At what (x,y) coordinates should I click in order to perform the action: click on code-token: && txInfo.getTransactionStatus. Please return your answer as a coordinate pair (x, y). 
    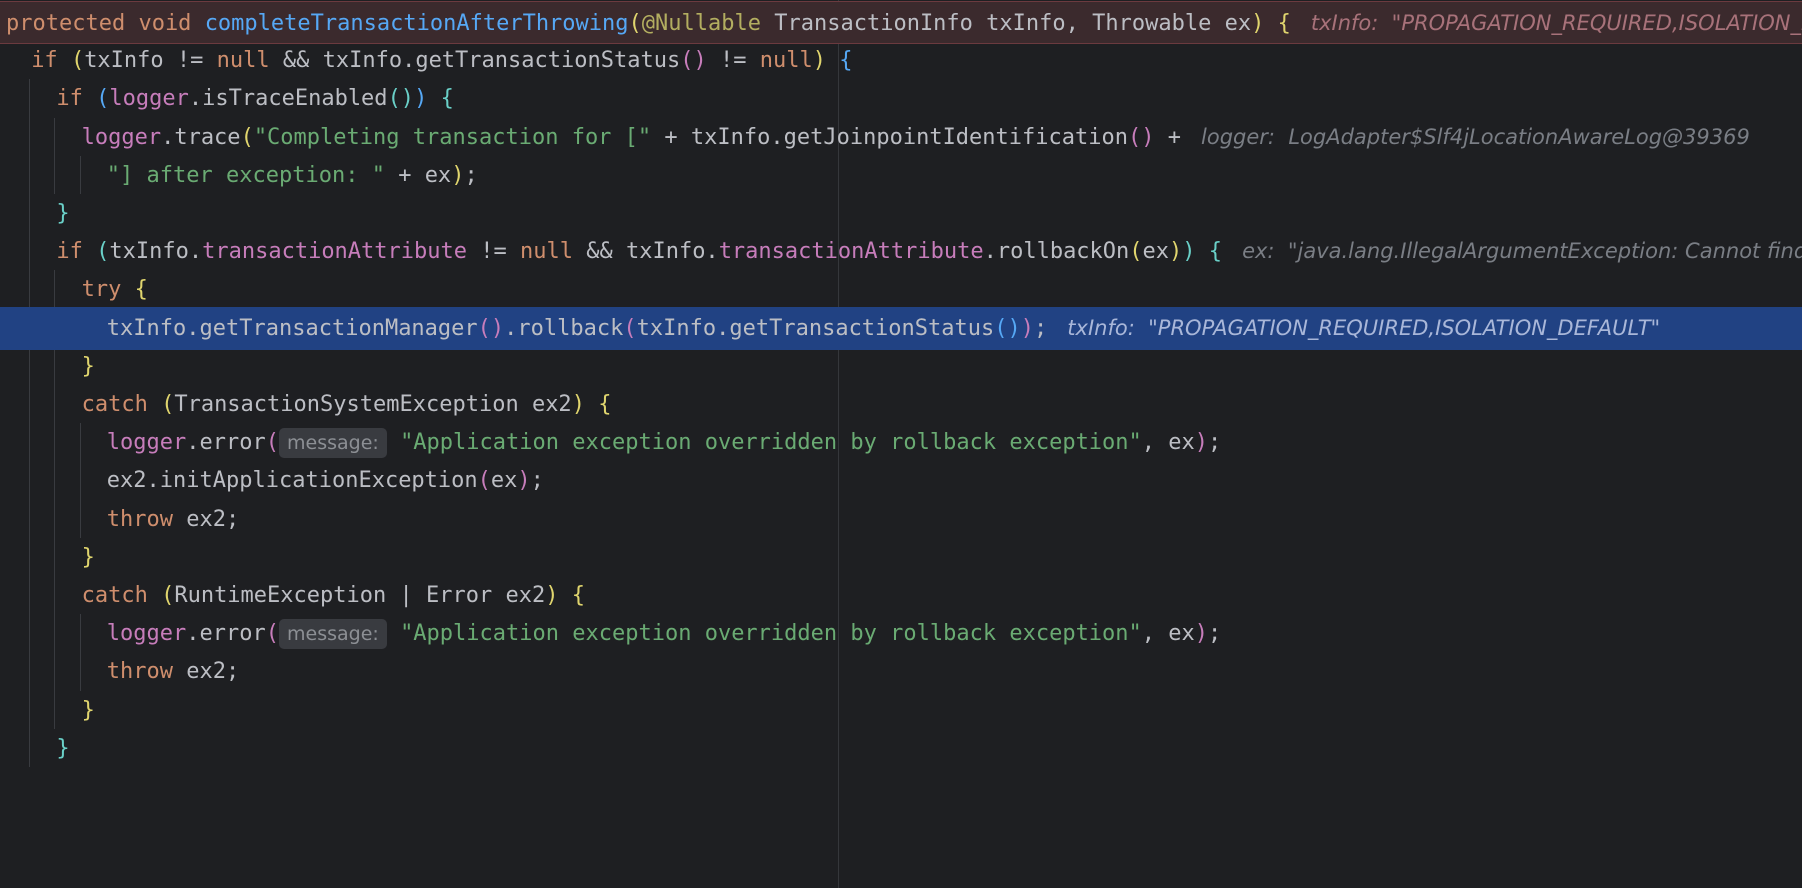
    Looking at the image, I should click on (475, 61).